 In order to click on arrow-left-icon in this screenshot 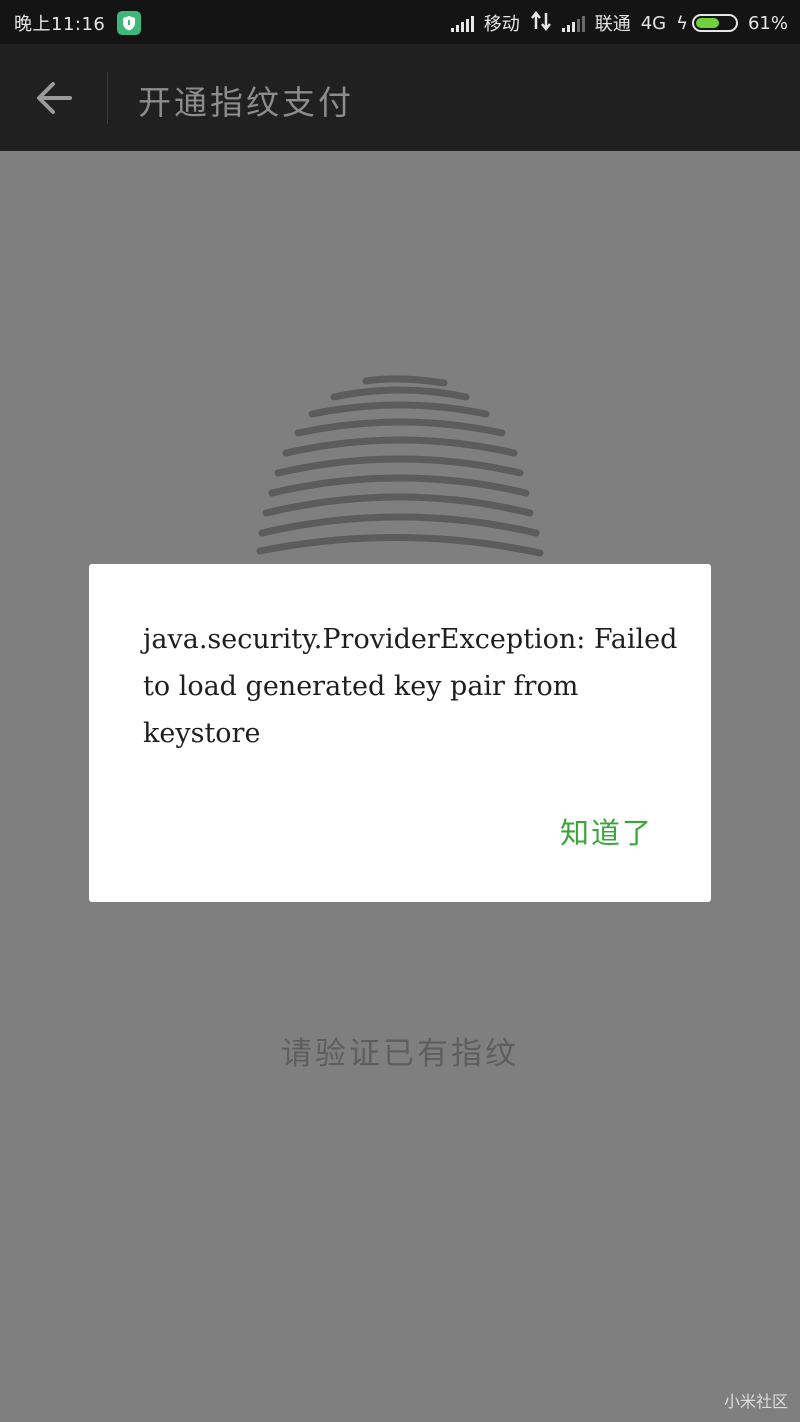, I will do `click(54, 98)`.